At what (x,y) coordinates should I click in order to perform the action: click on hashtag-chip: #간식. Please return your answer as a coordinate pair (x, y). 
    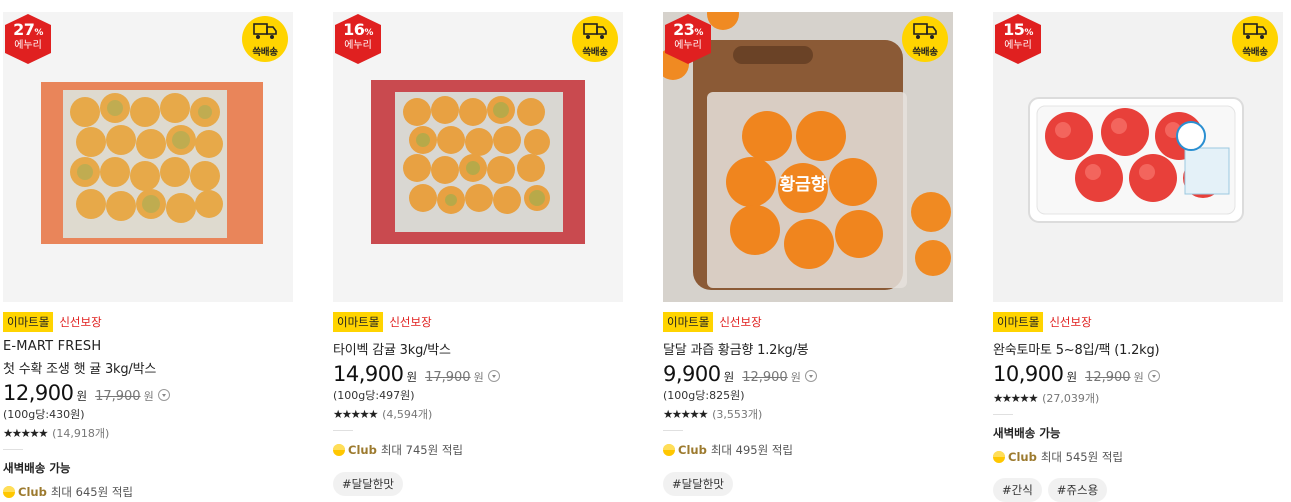
    Looking at the image, I should click on (1017, 490).